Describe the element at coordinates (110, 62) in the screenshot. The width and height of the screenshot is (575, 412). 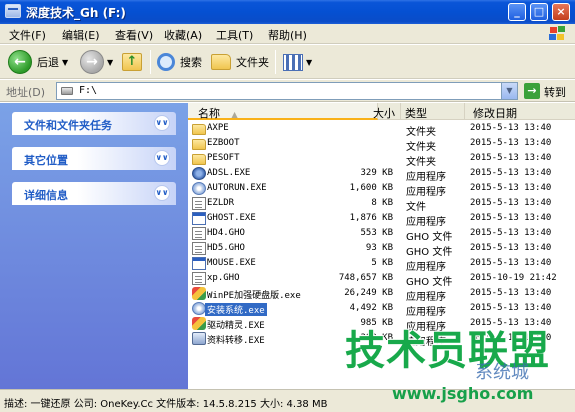
I see `forward-dropdown-icon: ▼` at that location.